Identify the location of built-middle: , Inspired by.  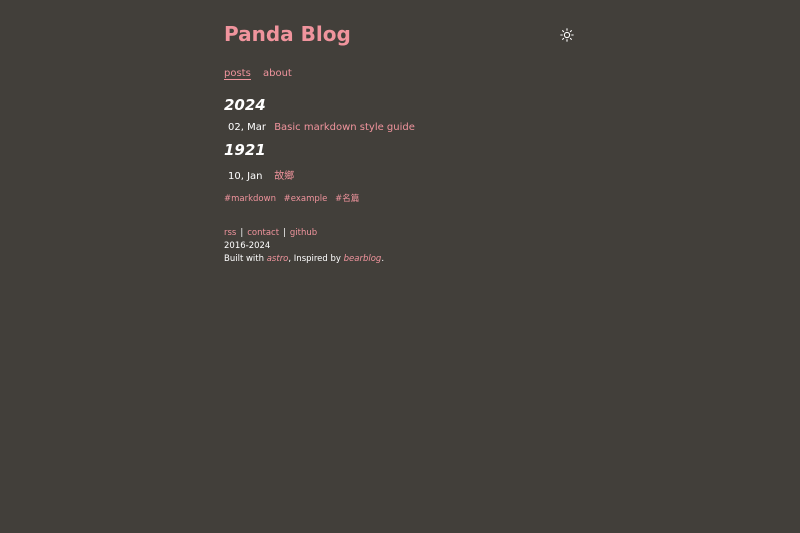
(316, 259).